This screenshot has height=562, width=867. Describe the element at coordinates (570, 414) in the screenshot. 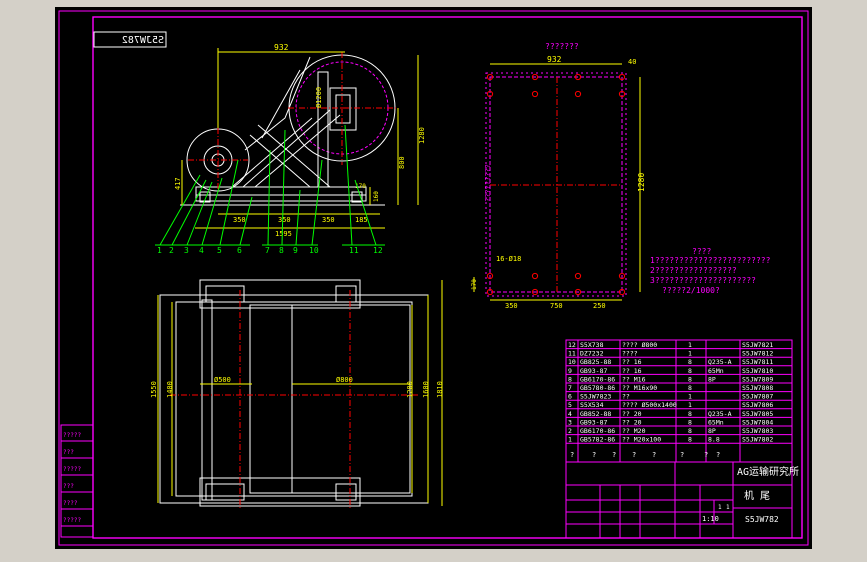

I see `bom-cell-no: 4` at that location.